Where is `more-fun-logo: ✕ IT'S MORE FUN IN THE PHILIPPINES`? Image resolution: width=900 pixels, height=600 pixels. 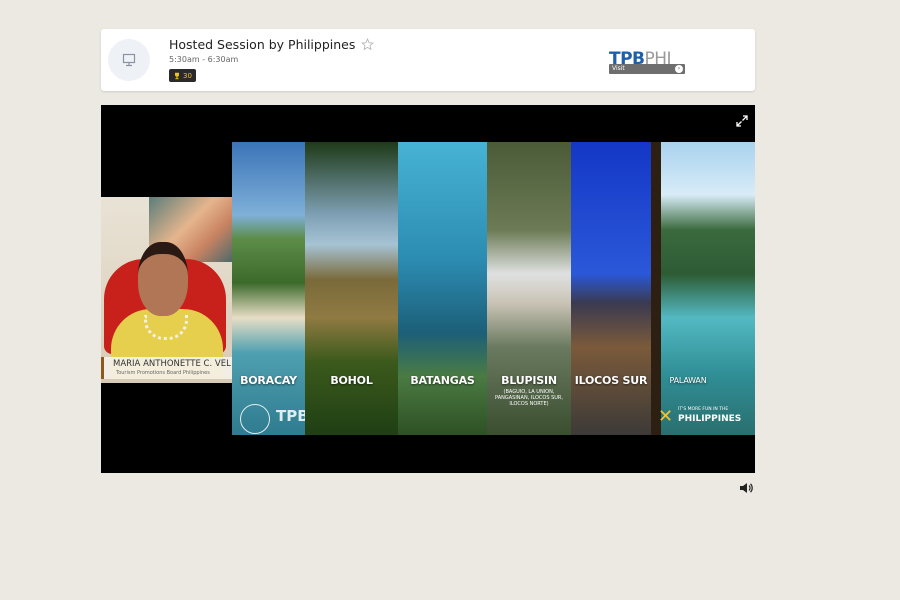 more-fun-logo: ✕ IT'S MORE FUN IN THE PHILIPPINES is located at coordinates (706, 418).